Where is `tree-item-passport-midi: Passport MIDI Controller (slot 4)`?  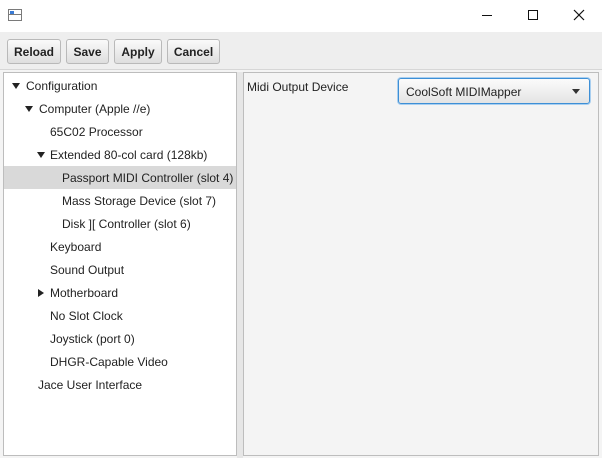 tree-item-passport-midi: Passport MIDI Controller (slot 4) is located at coordinates (120, 177).